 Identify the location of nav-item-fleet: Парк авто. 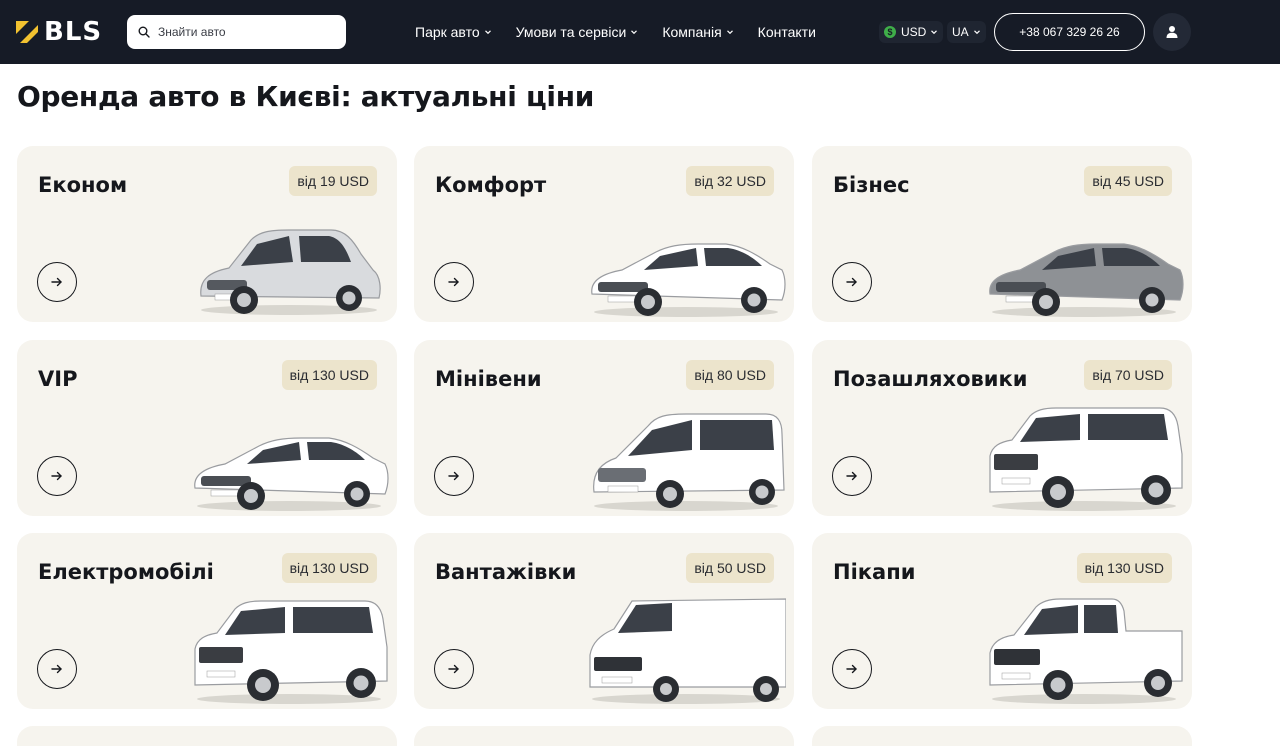
(453, 32).